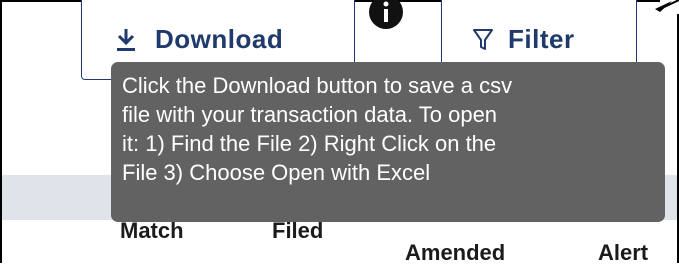  What do you see at coordinates (219, 39) in the screenshot?
I see `download-button-label: Download` at bounding box center [219, 39].